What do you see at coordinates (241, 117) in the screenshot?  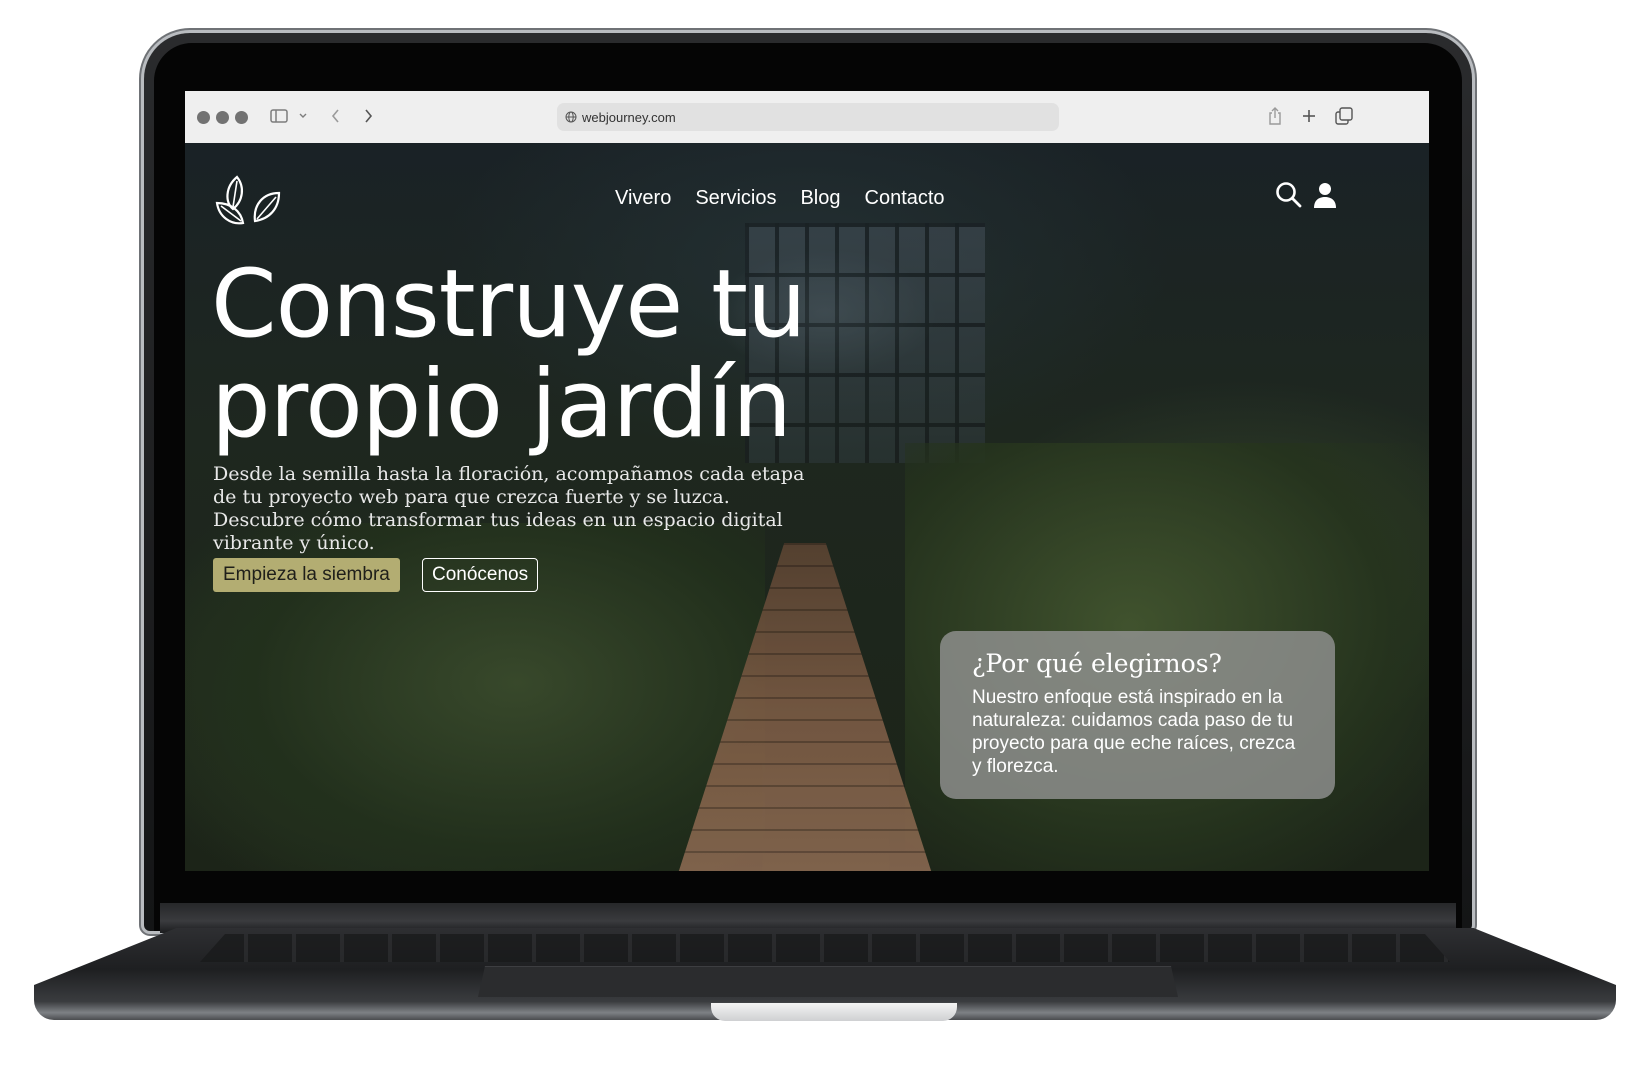 I see `zoom-window-button` at bounding box center [241, 117].